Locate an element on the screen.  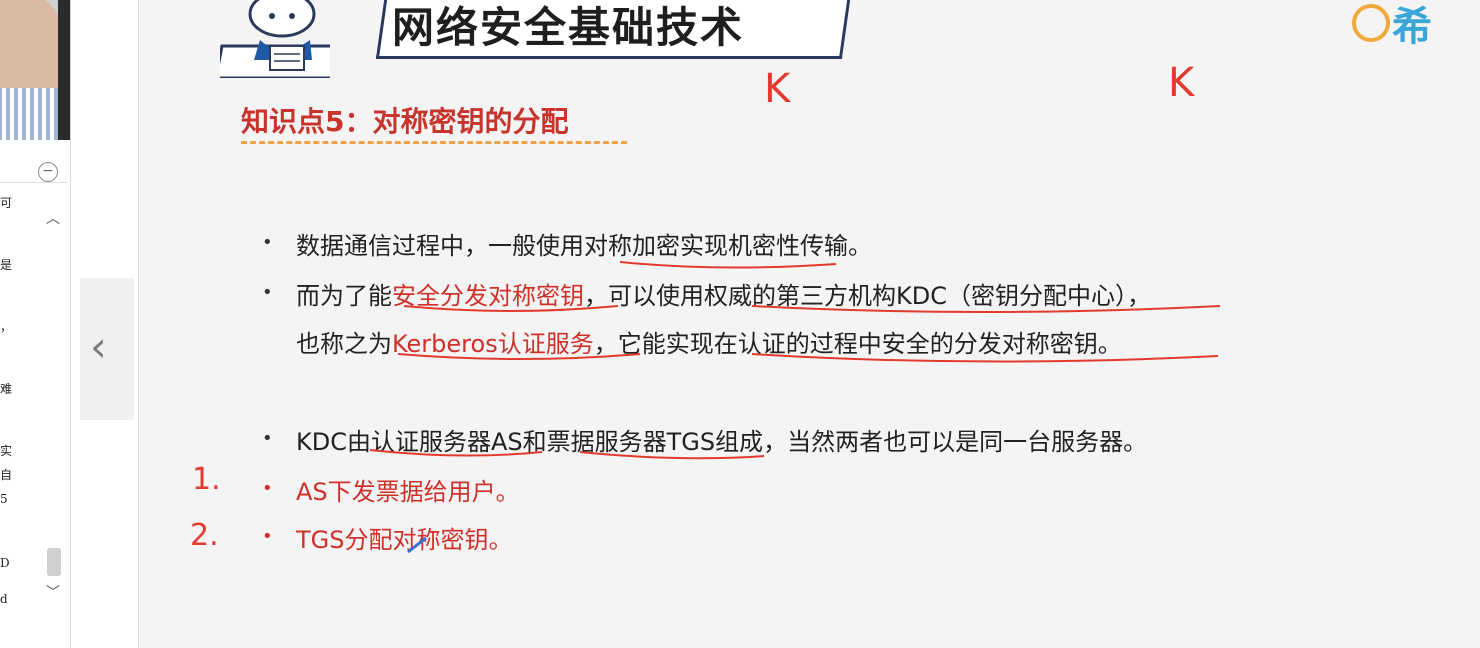
title-dashed-underline is located at coordinates (434, 142).